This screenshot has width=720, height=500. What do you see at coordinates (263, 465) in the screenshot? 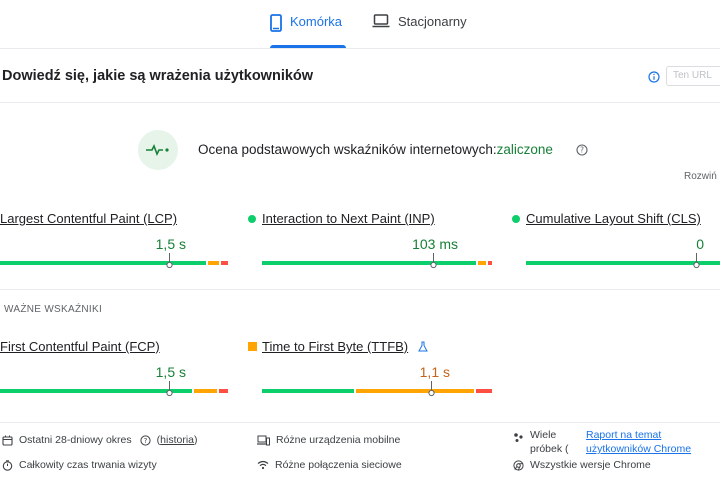
I see `wifi-icon` at bounding box center [263, 465].